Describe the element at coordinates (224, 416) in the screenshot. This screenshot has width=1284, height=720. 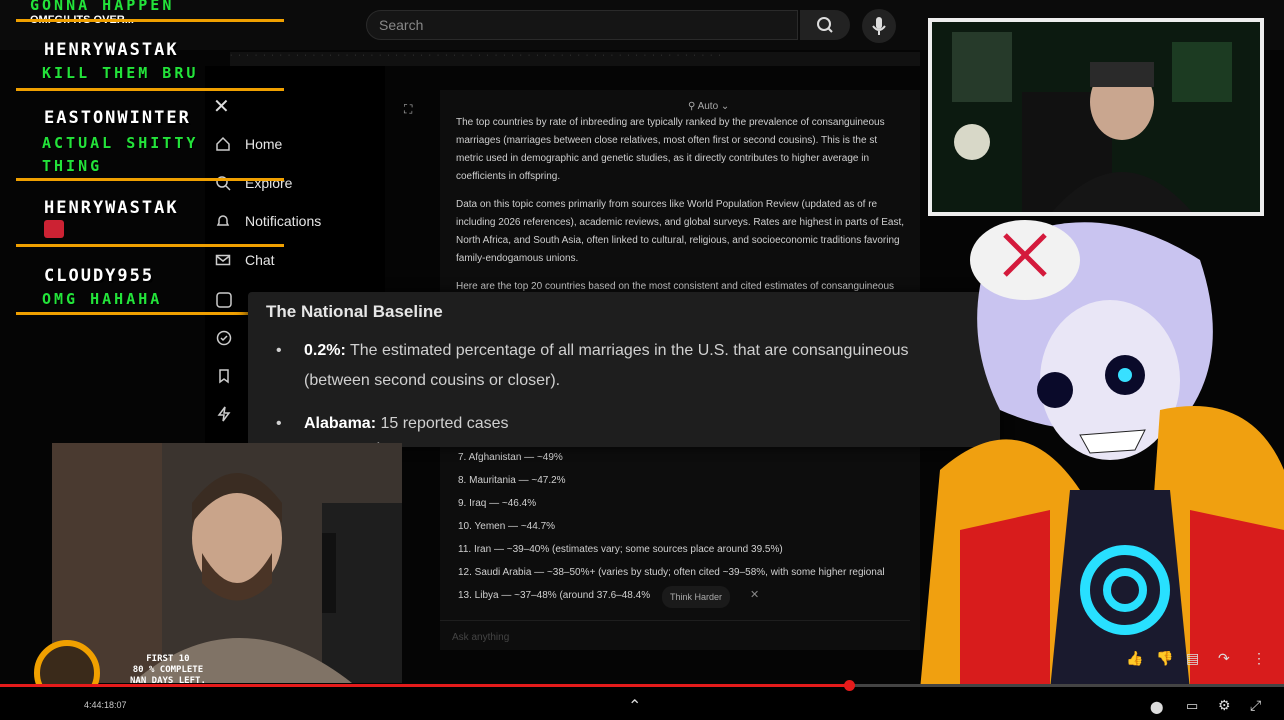
I see `lightning-icon` at that location.